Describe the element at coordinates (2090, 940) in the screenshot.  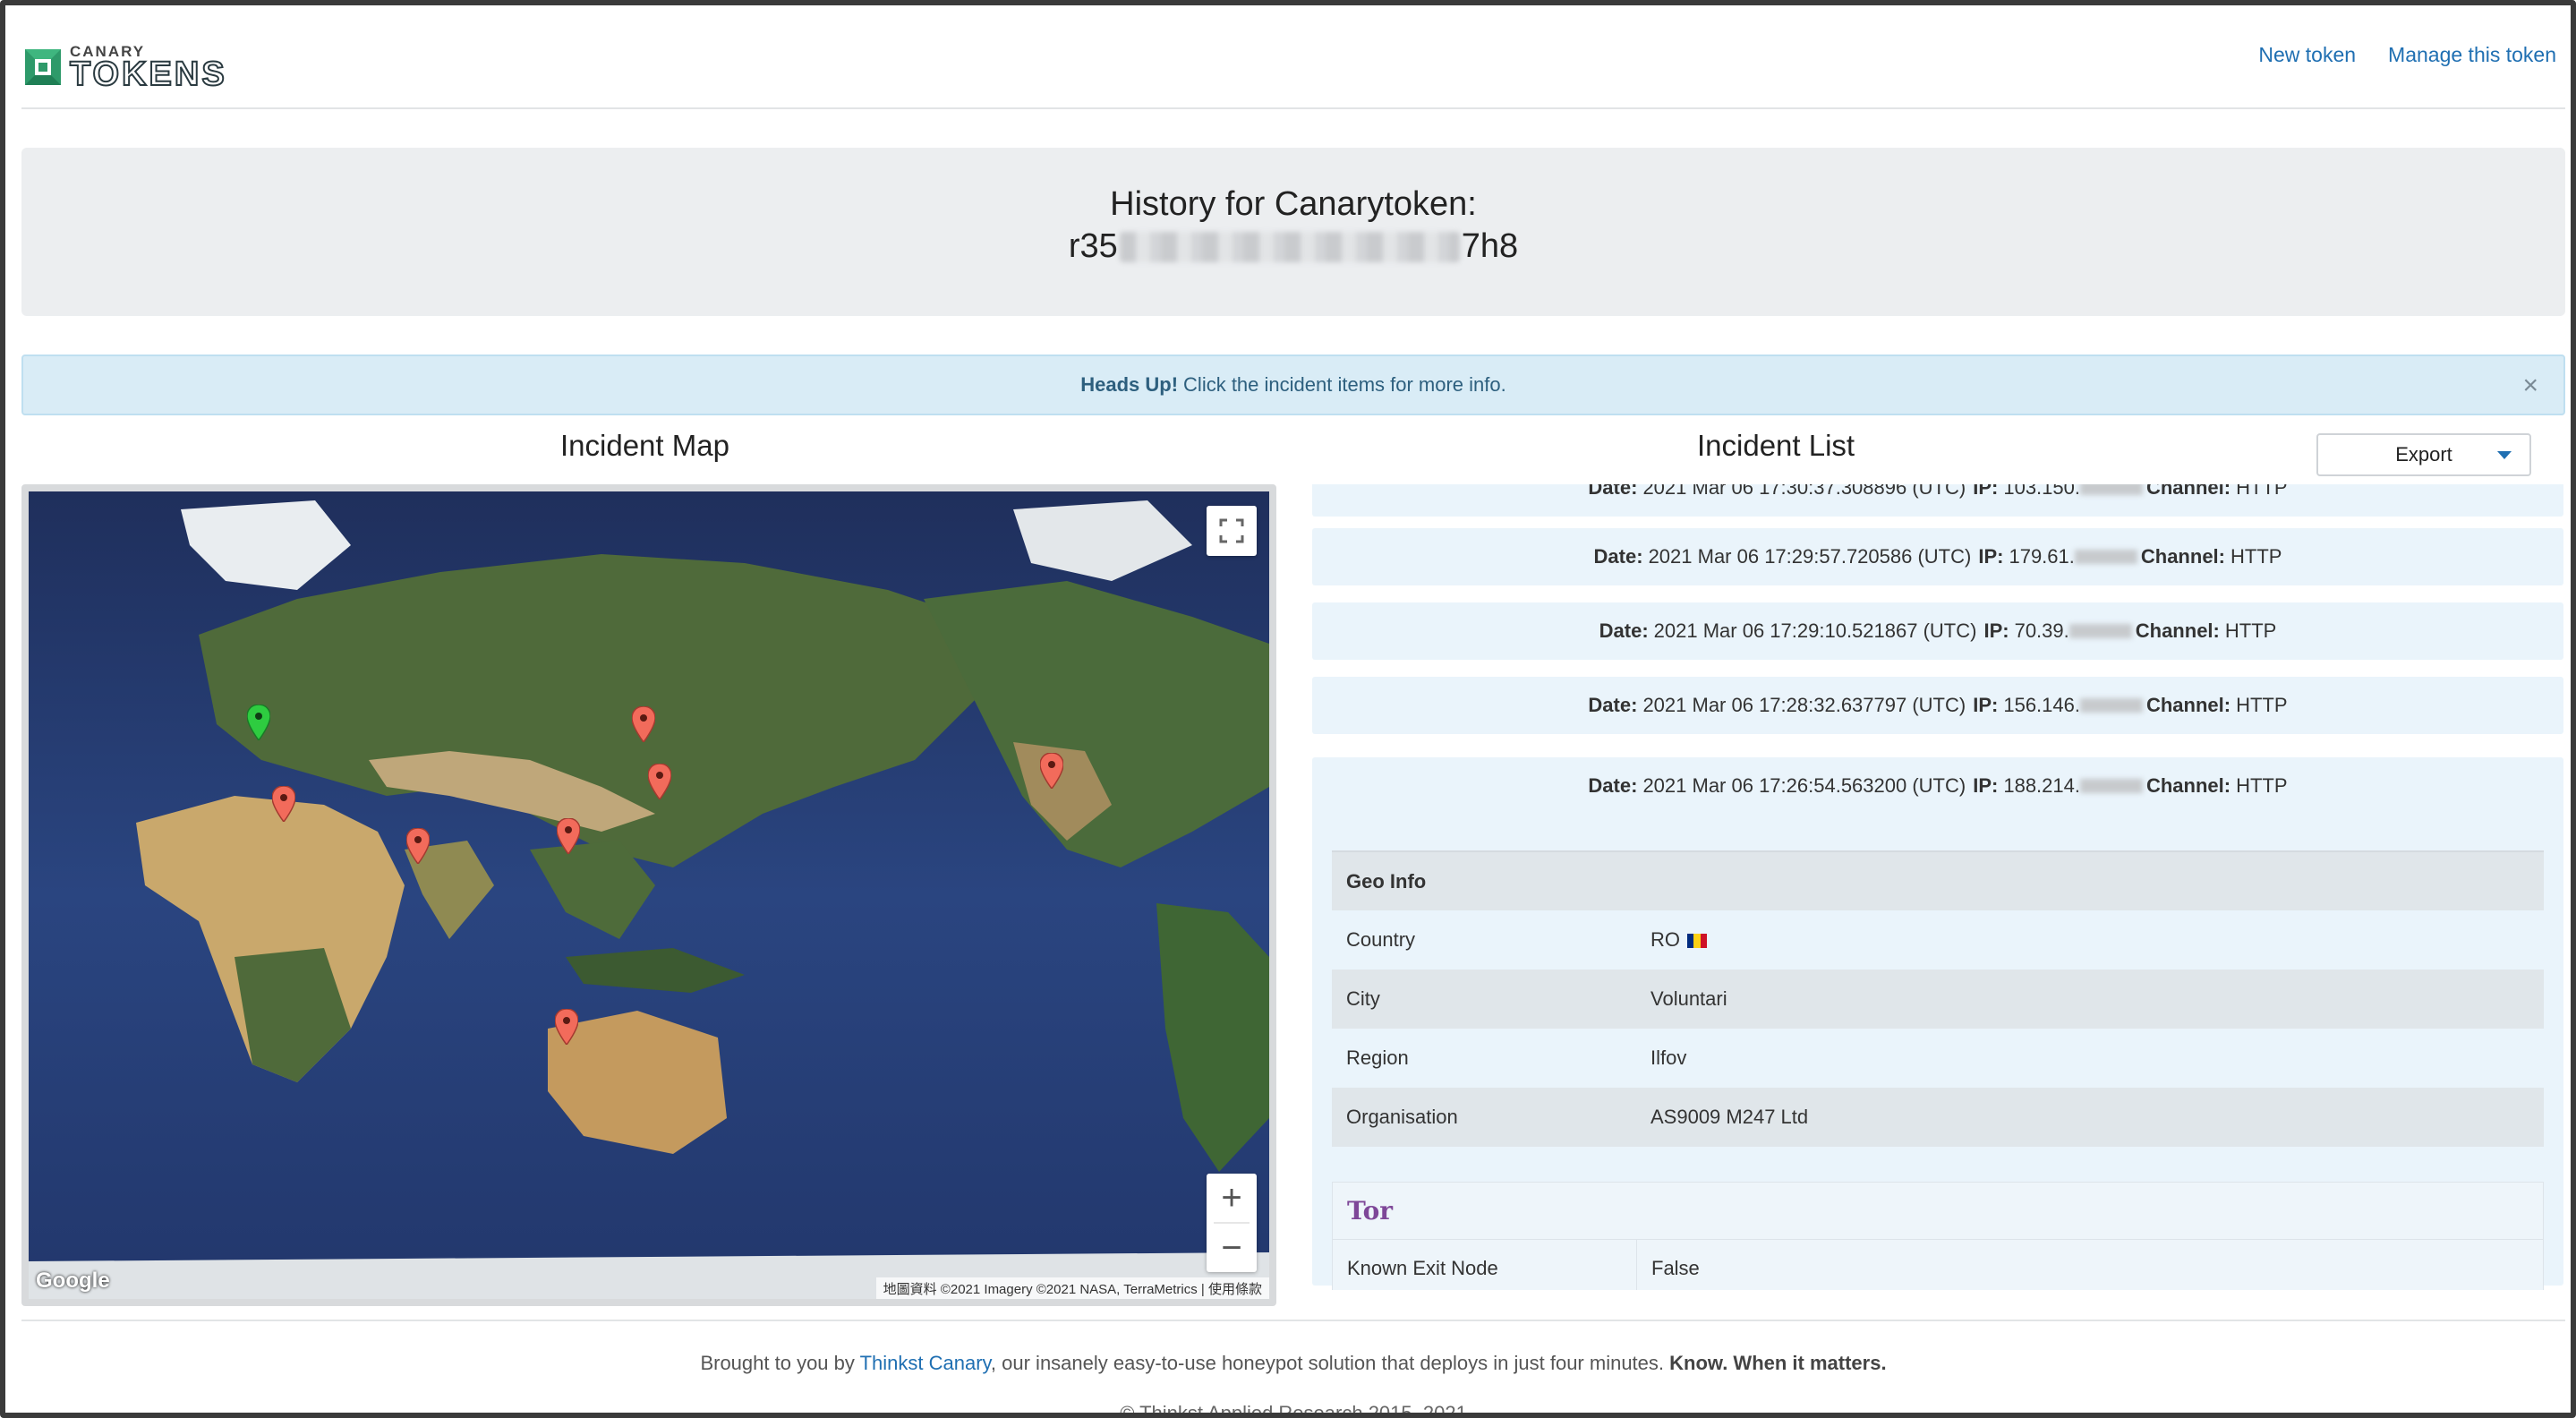
I see `geo-value-country: RO` at that location.